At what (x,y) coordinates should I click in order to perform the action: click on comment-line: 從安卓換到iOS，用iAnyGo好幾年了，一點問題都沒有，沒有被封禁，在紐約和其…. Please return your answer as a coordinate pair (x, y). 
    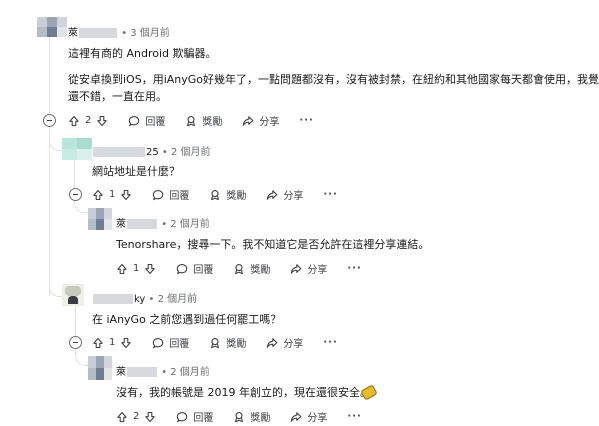
    Looking at the image, I should click on (333, 79).